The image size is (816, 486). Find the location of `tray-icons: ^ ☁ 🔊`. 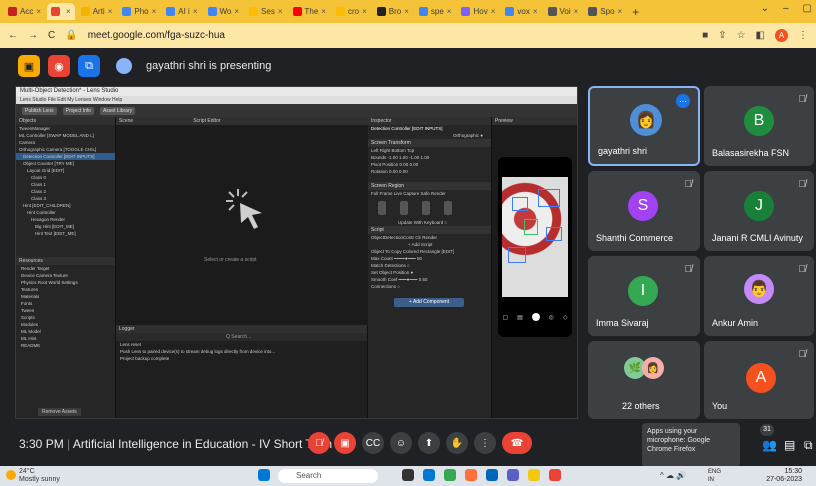

tray-icons: ^ ☁ 🔊 is located at coordinates (673, 475).